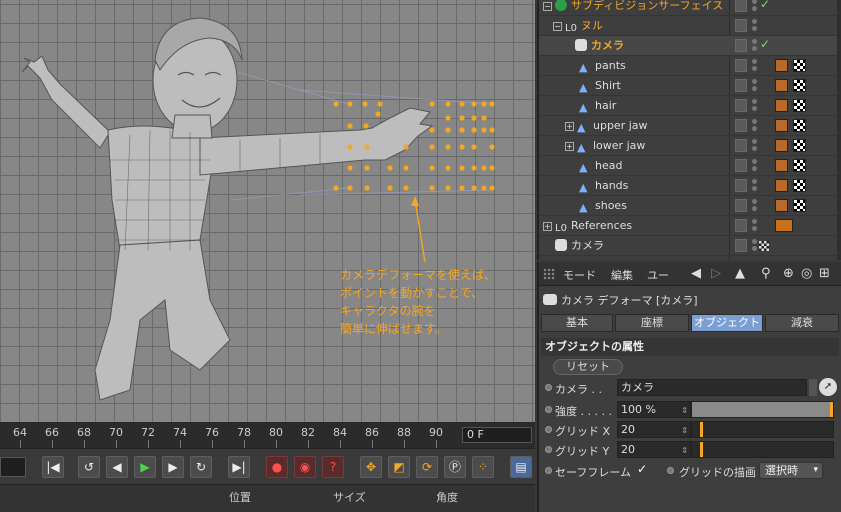  What do you see at coordinates (740, 273) in the screenshot?
I see `pointer-icon: ▲` at bounding box center [740, 273].